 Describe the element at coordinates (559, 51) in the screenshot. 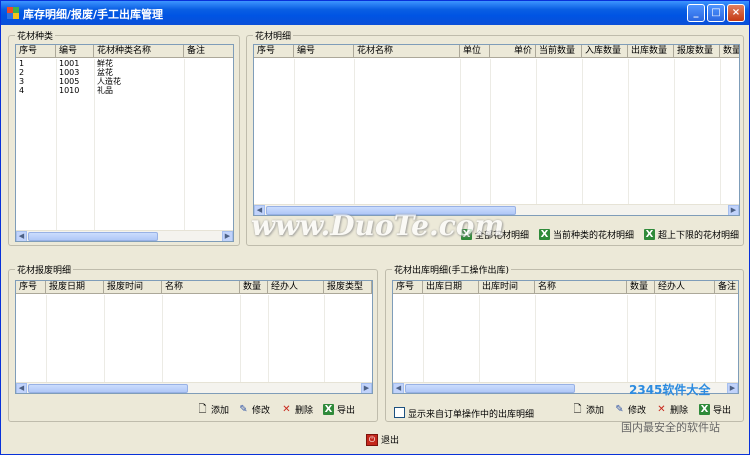

I see `col-header: 当前数量` at that location.